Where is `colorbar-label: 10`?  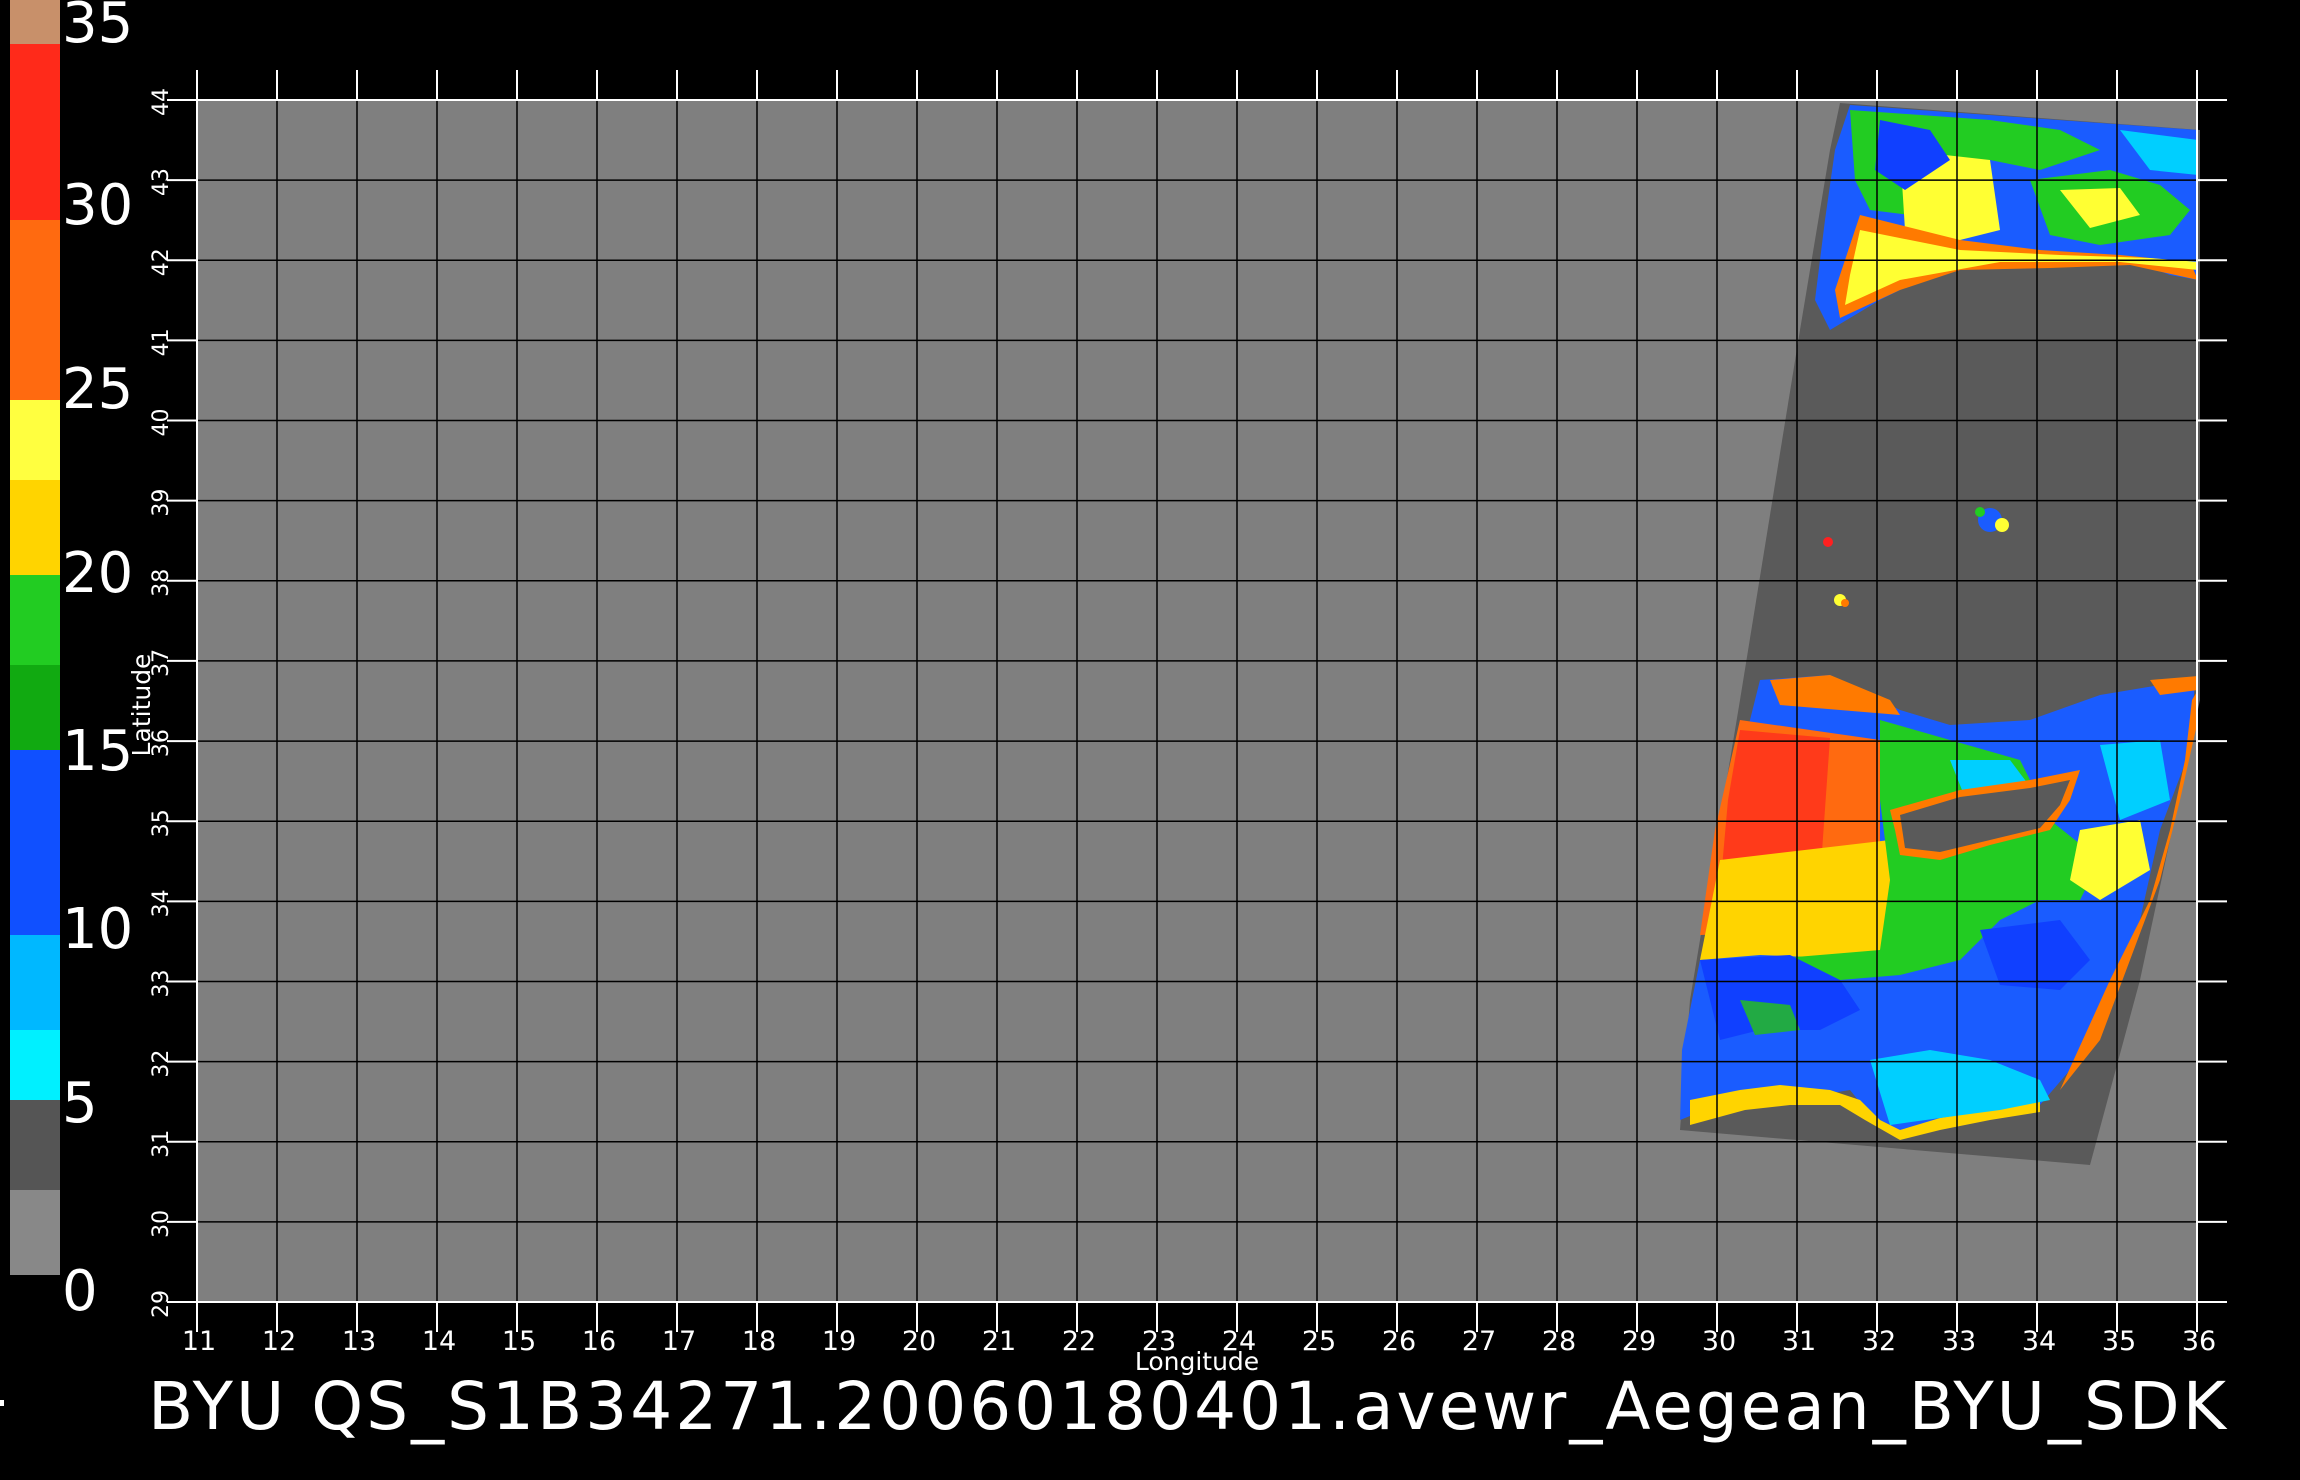 colorbar-label: 10 is located at coordinates (97, 929).